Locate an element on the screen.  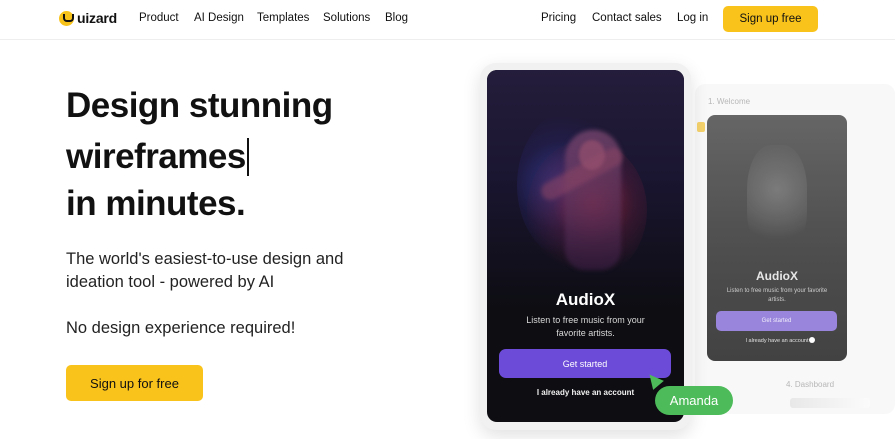
secondary-get-started-button: Get started is located at coordinates (776, 321).